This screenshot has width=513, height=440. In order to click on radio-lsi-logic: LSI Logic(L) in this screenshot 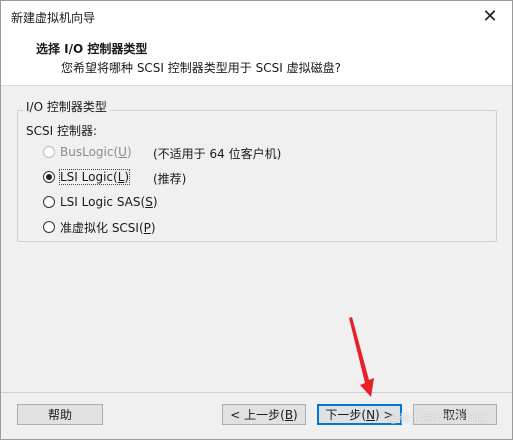, I will do `click(87, 177)`.